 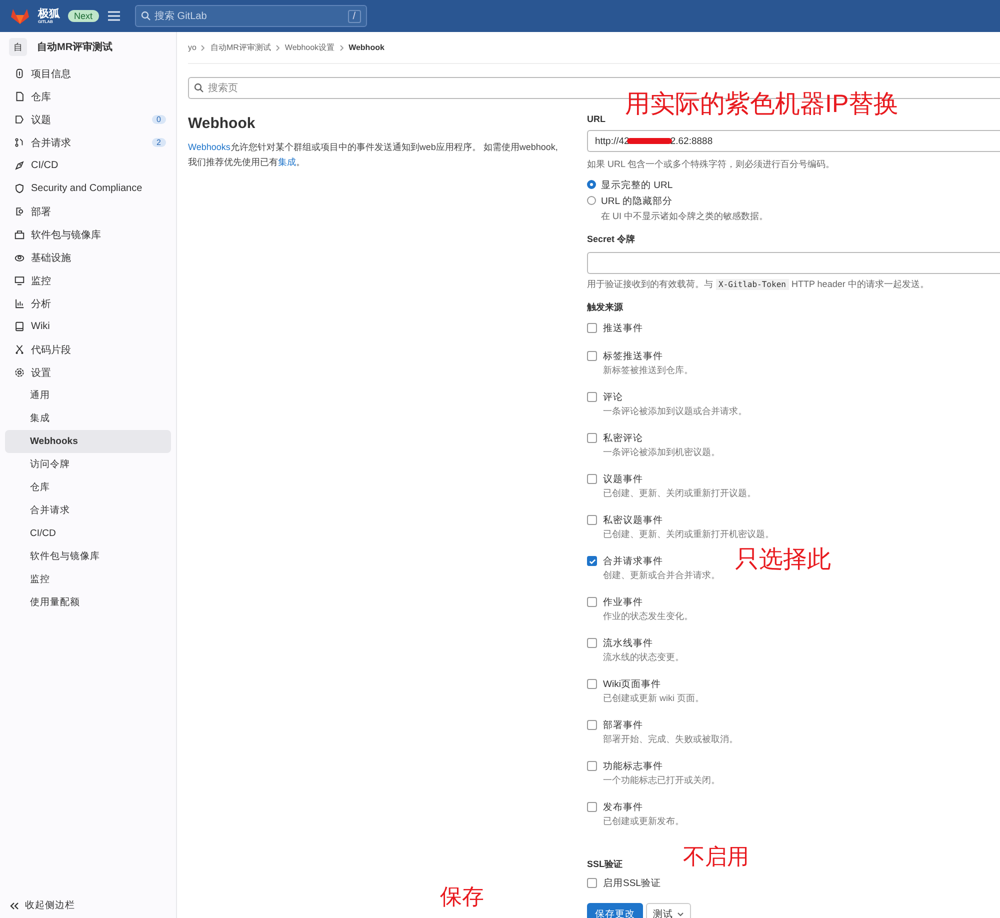 I want to click on sidebar-subitem: 合并请求, so click(x=88, y=510).